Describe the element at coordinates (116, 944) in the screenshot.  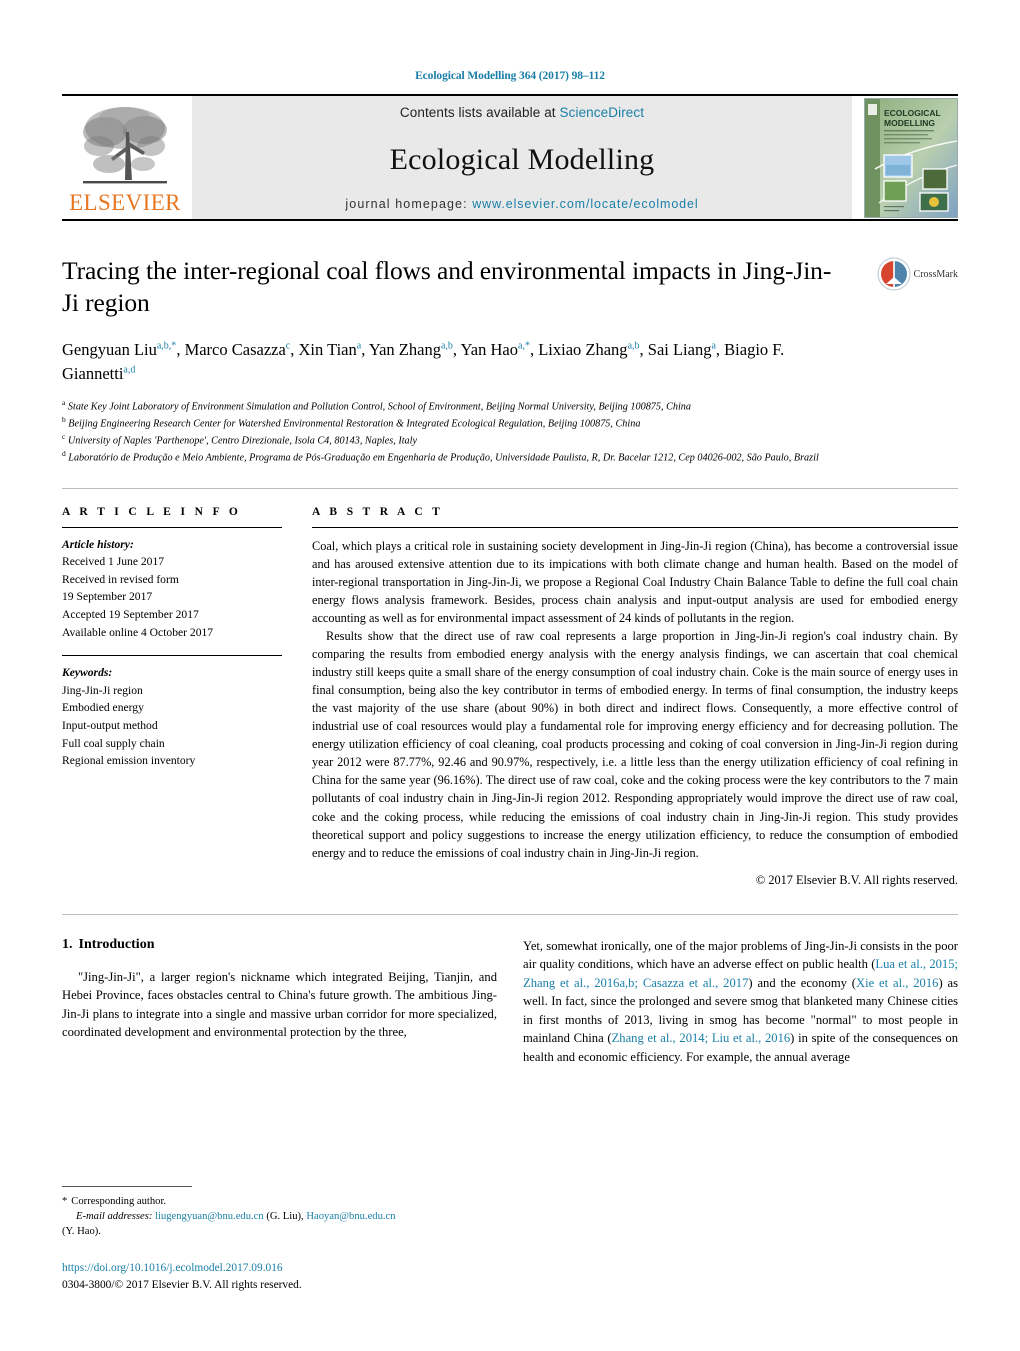
I see `section-title: Introduction` at that location.